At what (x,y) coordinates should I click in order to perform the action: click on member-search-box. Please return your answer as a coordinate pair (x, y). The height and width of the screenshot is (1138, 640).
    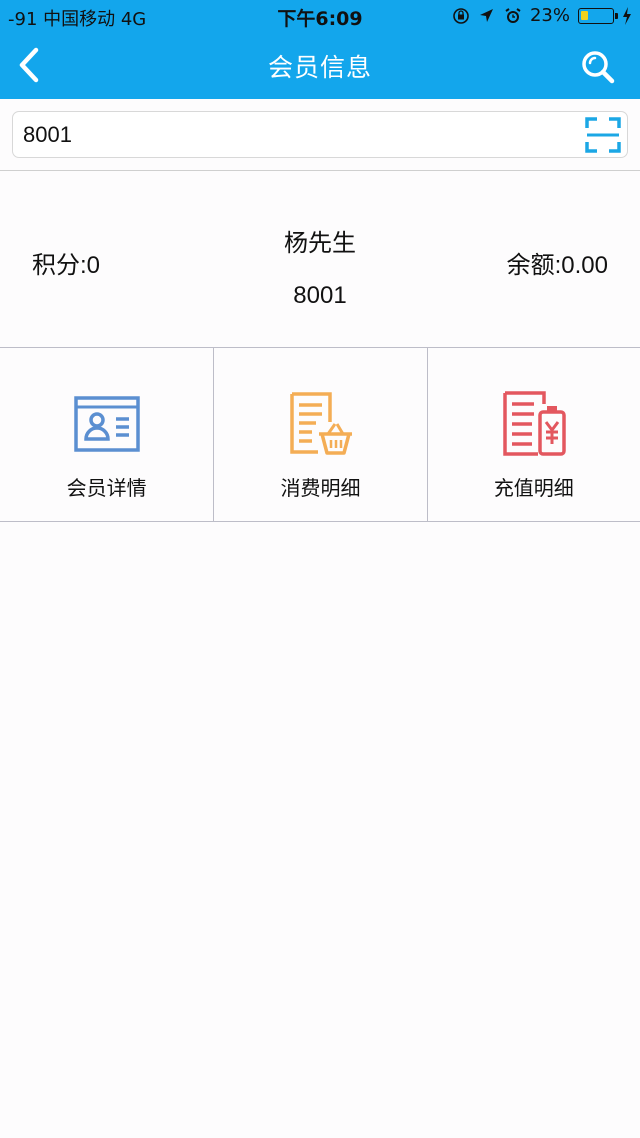
    Looking at the image, I should click on (320, 134).